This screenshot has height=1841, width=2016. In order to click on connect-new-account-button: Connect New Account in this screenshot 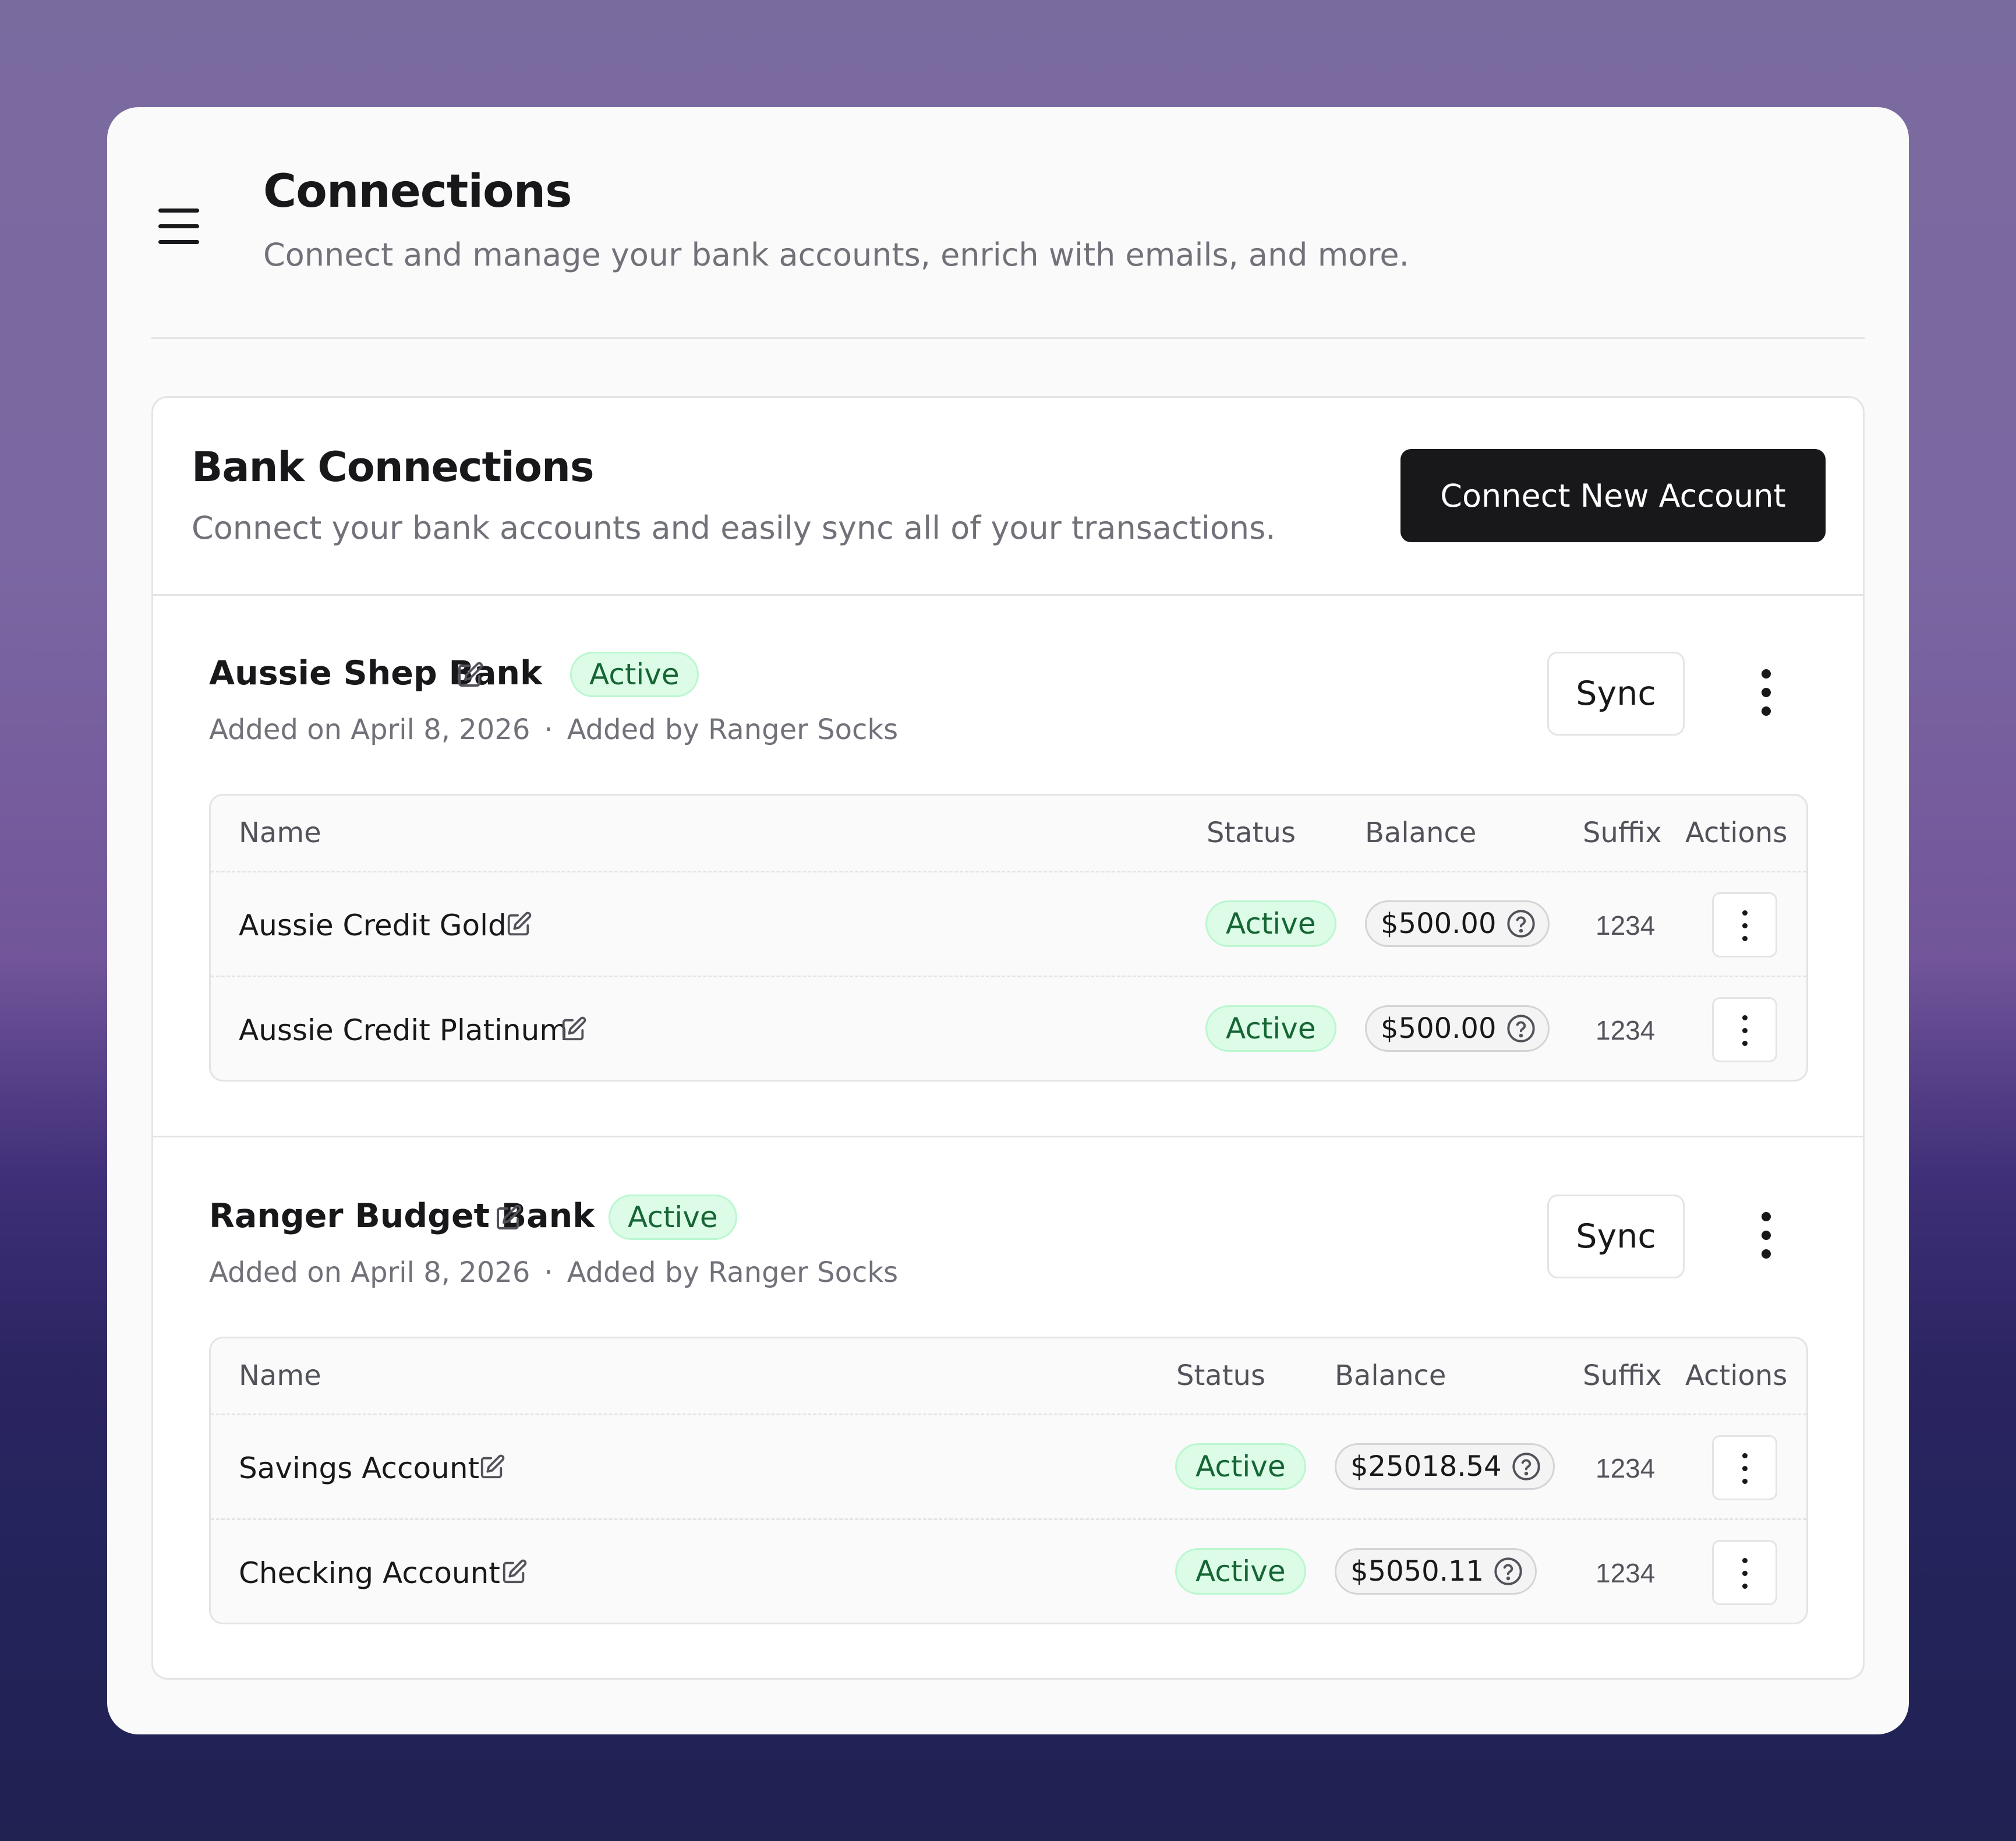, I will do `click(1613, 495)`.